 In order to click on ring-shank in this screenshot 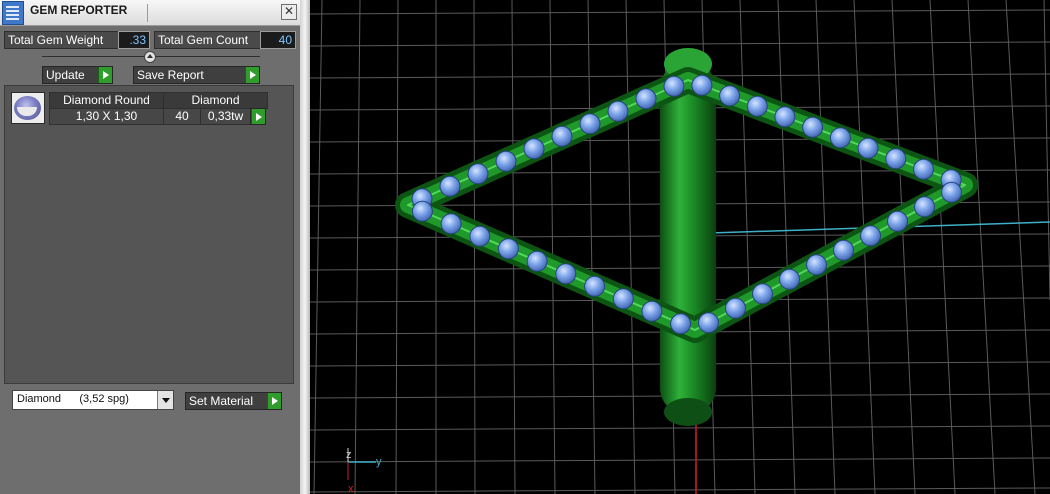, I will do `click(688, 237)`.